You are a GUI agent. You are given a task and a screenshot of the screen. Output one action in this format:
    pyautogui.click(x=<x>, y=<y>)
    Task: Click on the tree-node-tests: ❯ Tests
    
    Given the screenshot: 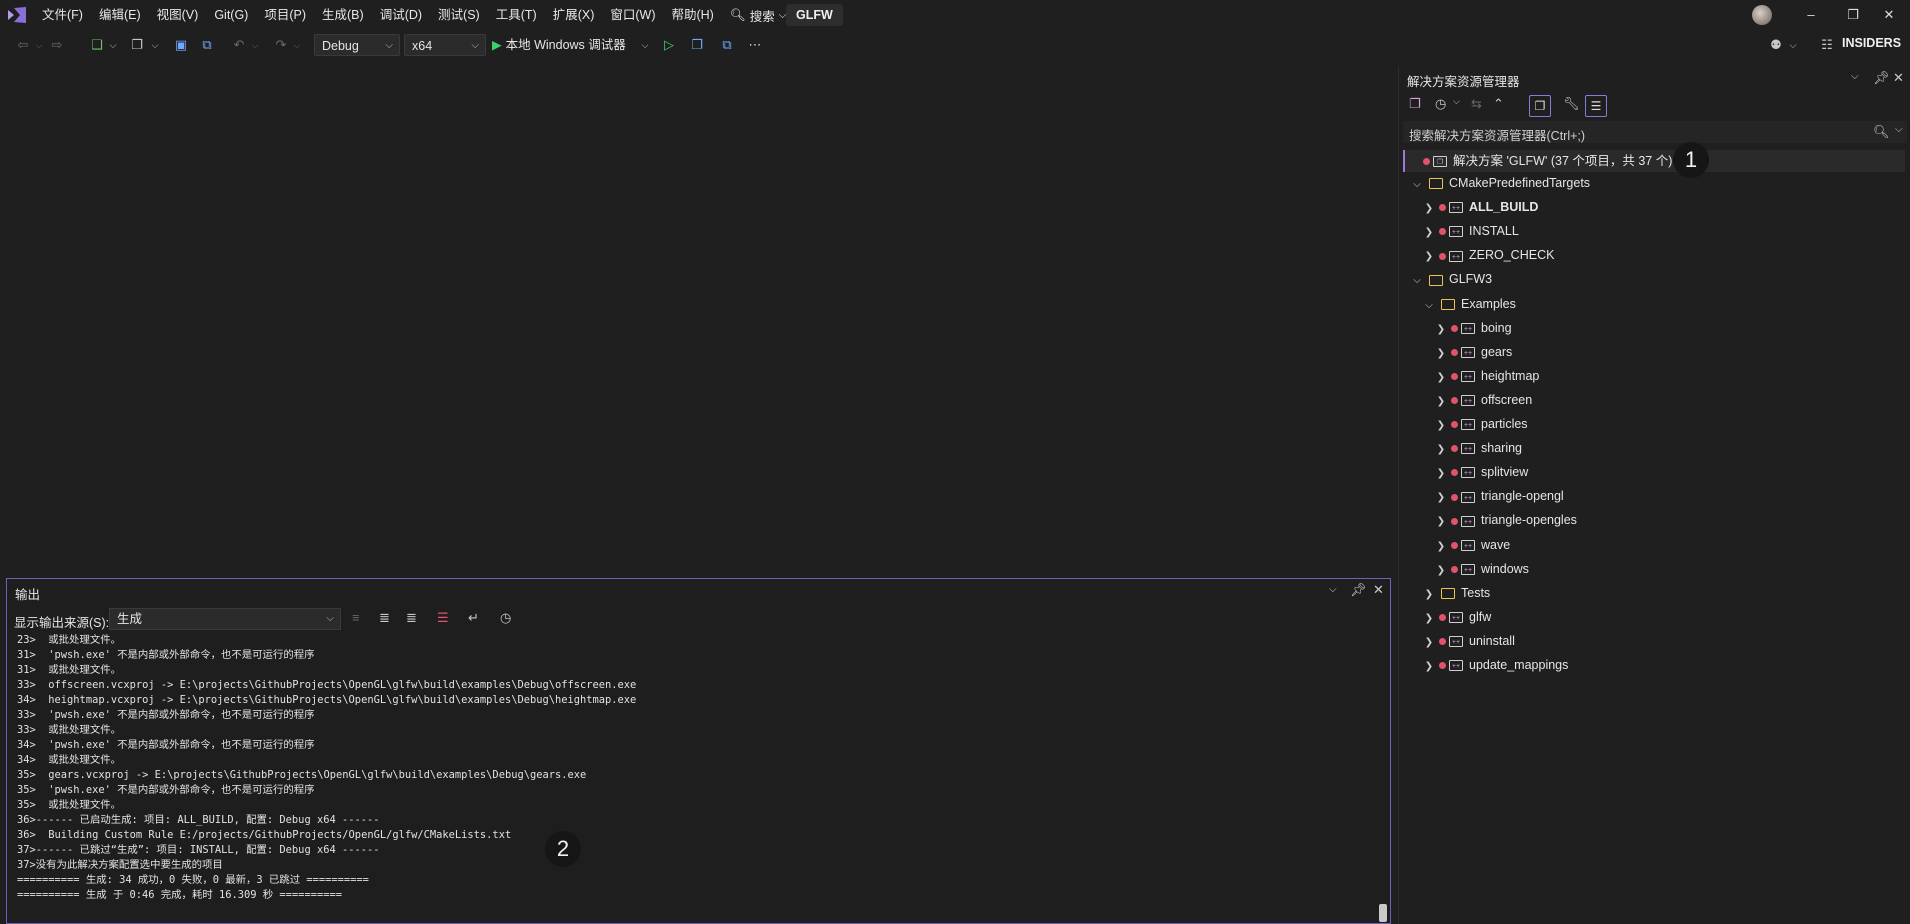 What is the action you would take?
    pyautogui.click(x=1456, y=593)
    